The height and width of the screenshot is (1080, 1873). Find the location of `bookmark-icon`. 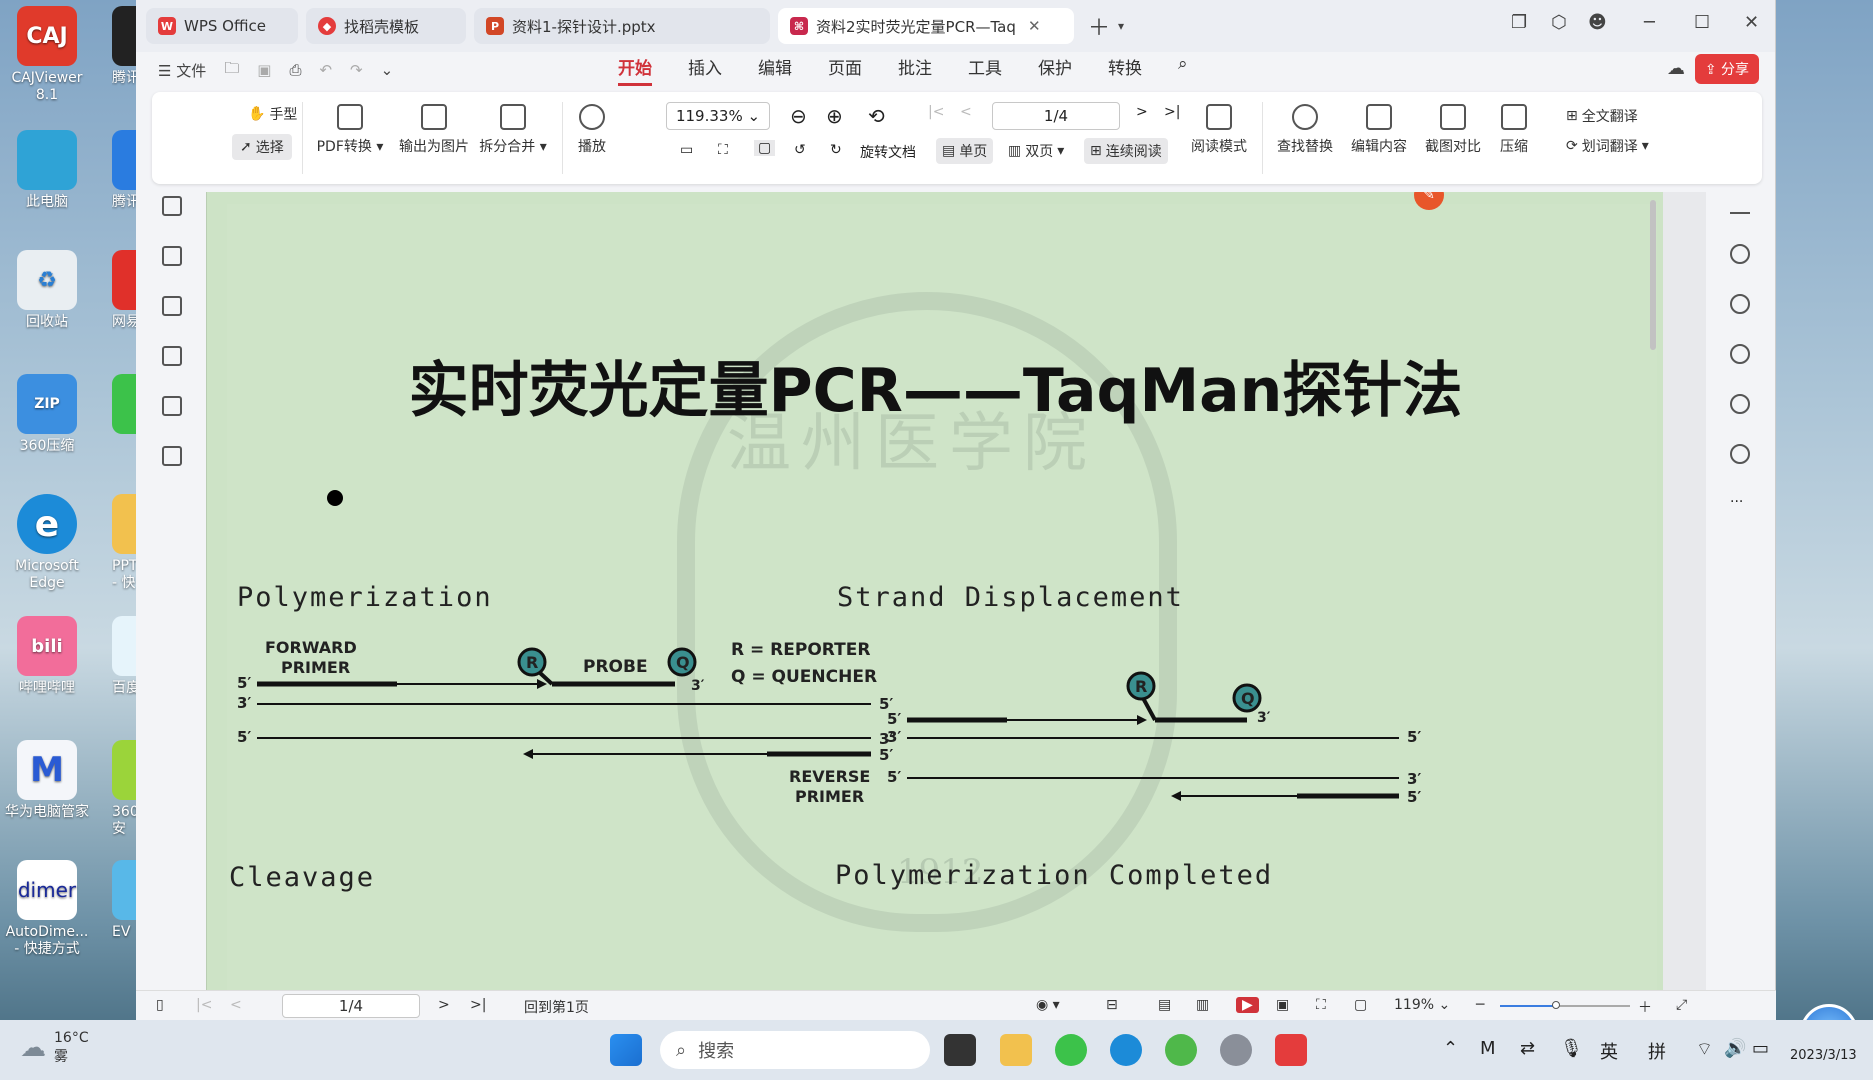

bookmark-icon is located at coordinates (172, 206).